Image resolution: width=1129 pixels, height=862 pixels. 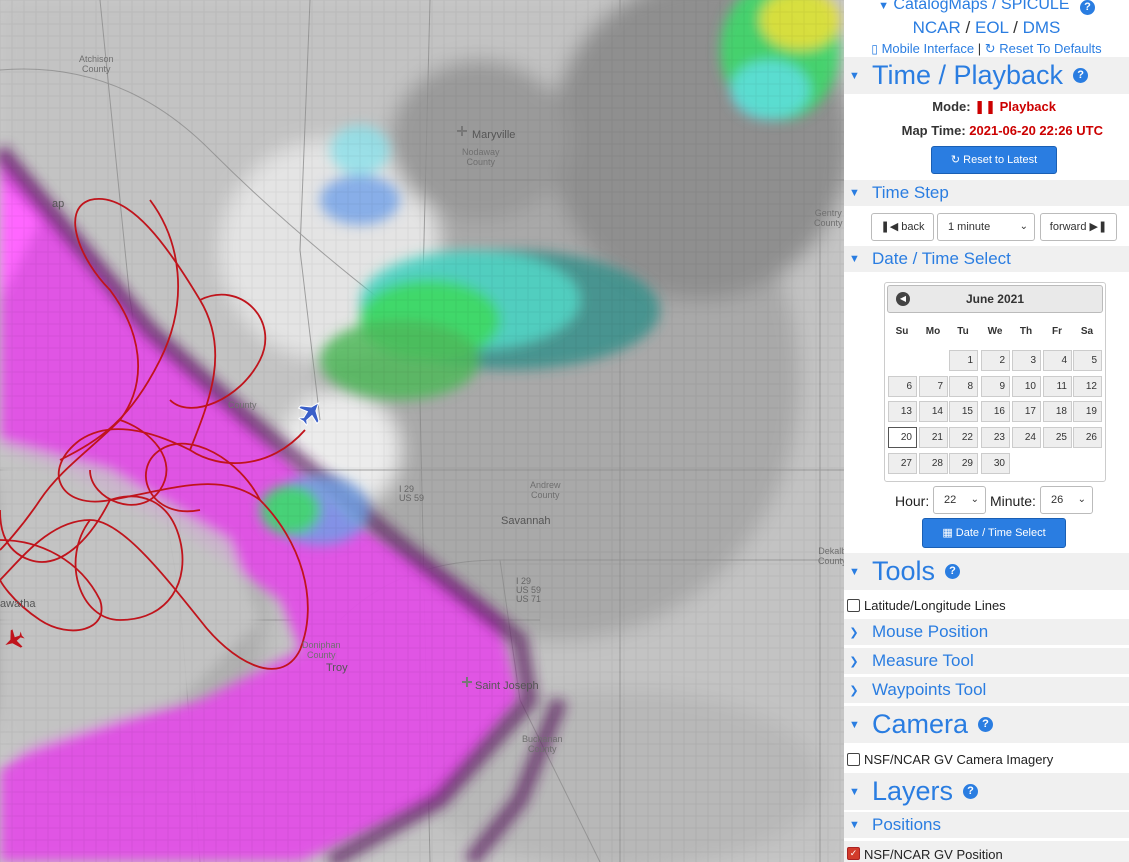 What do you see at coordinates (986, 825) in the screenshot?
I see `section-positions: ▼ Positions` at bounding box center [986, 825].